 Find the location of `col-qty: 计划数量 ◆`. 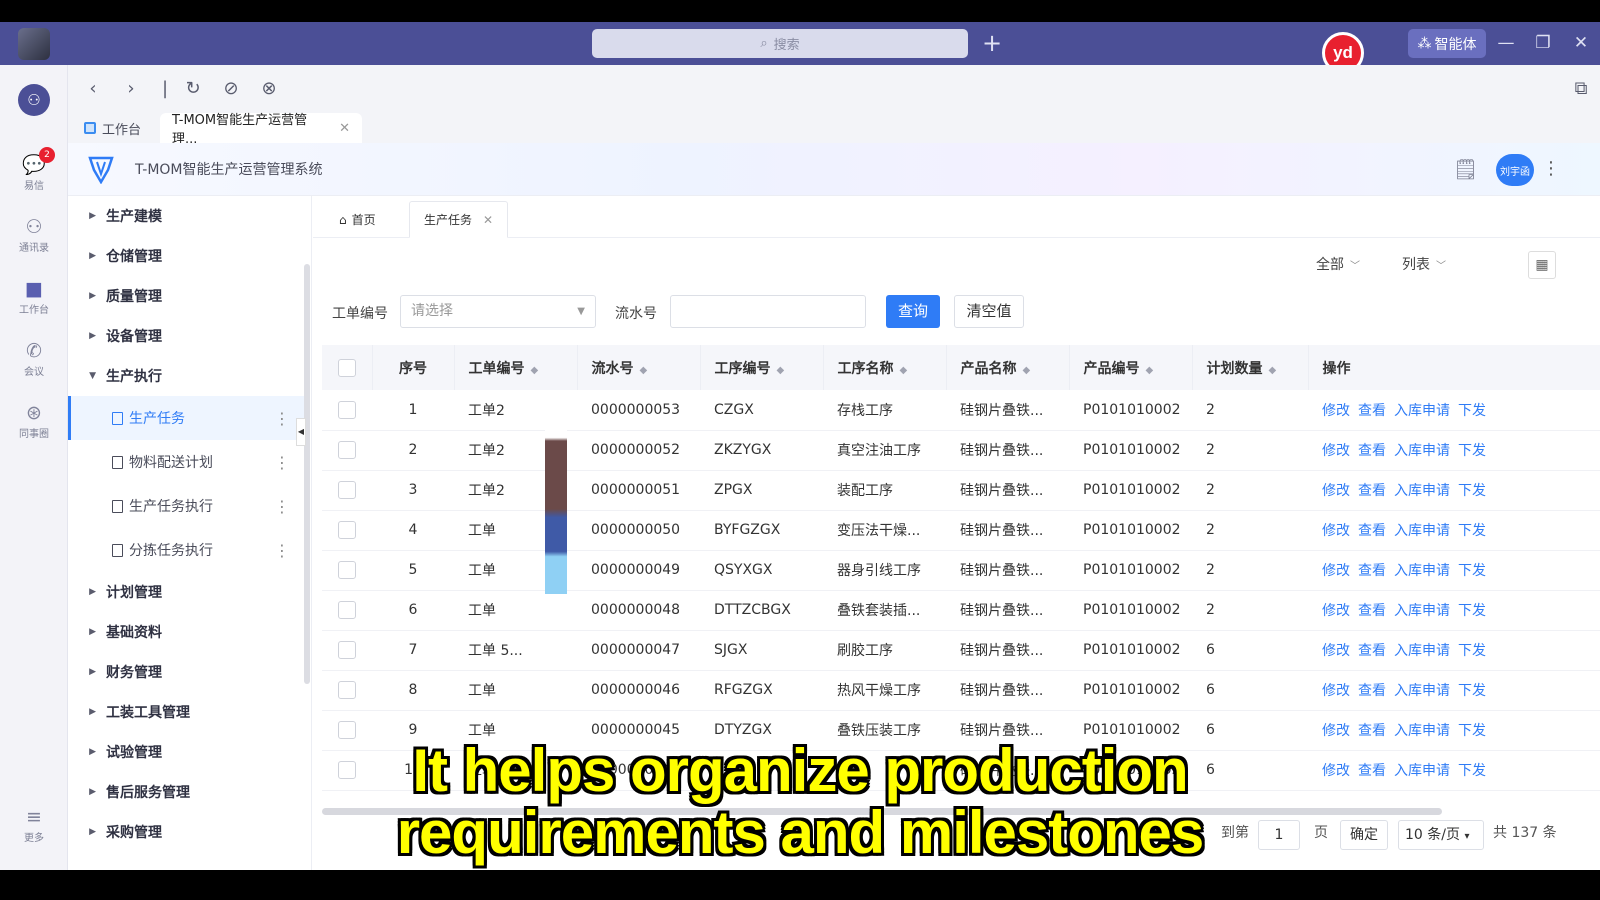

col-qty: 计划数量 ◆ is located at coordinates (1250, 367).